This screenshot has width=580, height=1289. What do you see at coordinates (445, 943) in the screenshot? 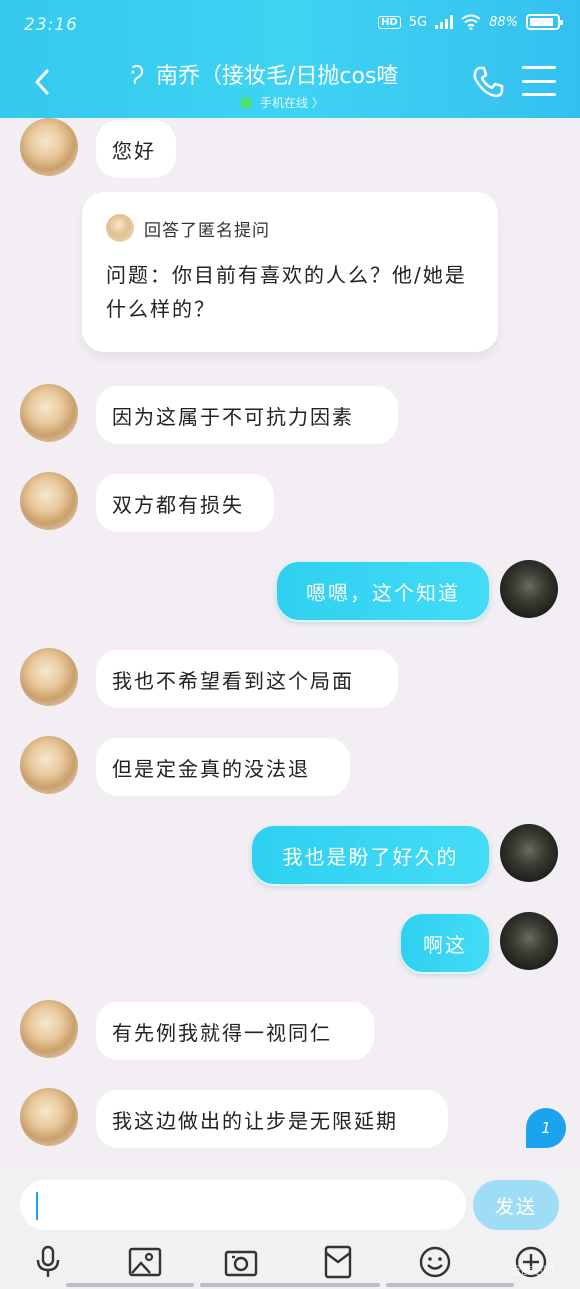
I see `message-bubble-outgoing: 啊这` at bounding box center [445, 943].